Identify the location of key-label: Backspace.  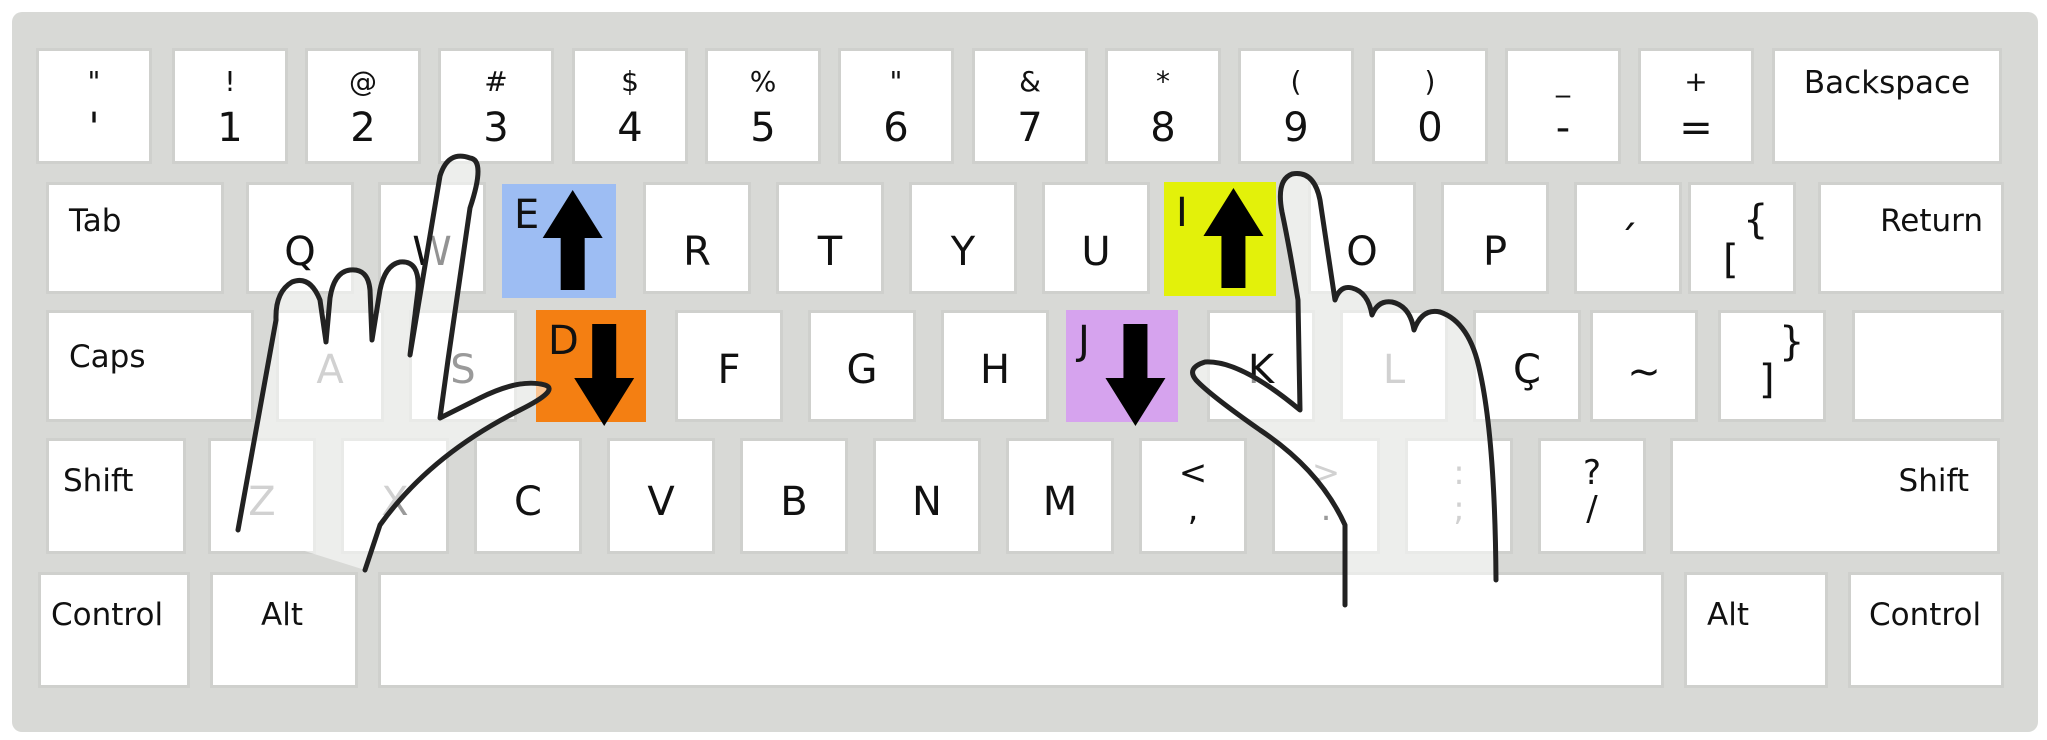
(1887, 83).